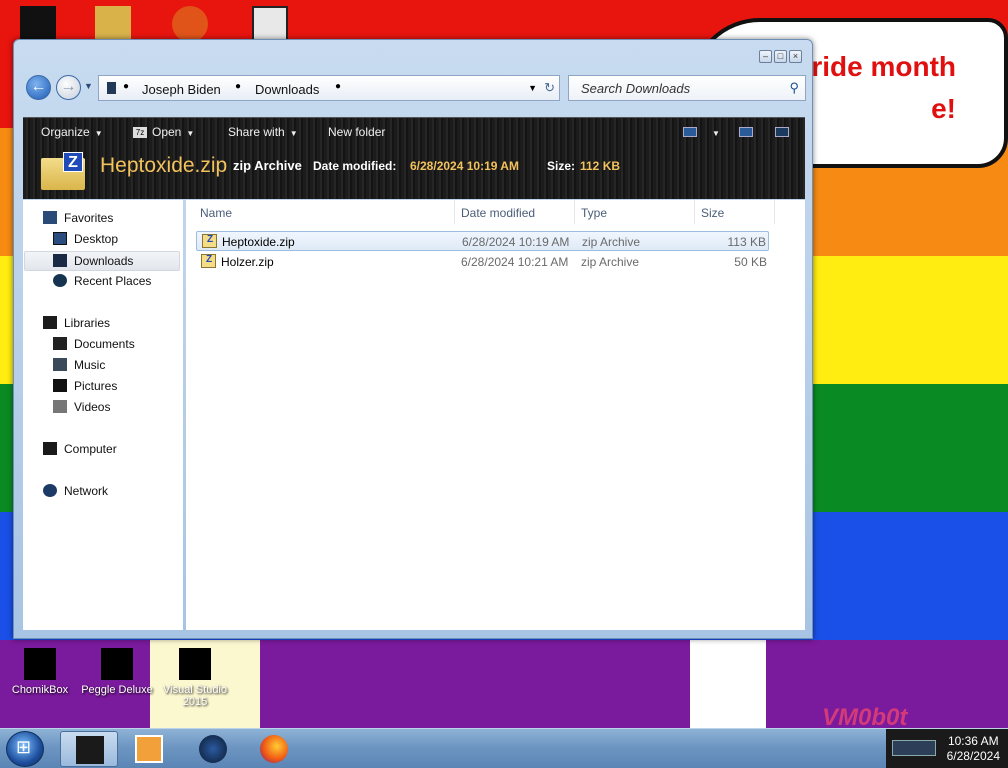 This screenshot has width=1008, height=768. What do you see at coordinates (746, 242) in the screenshot?
I see `file-size: 113 KB` at bounding box center [746, 242].